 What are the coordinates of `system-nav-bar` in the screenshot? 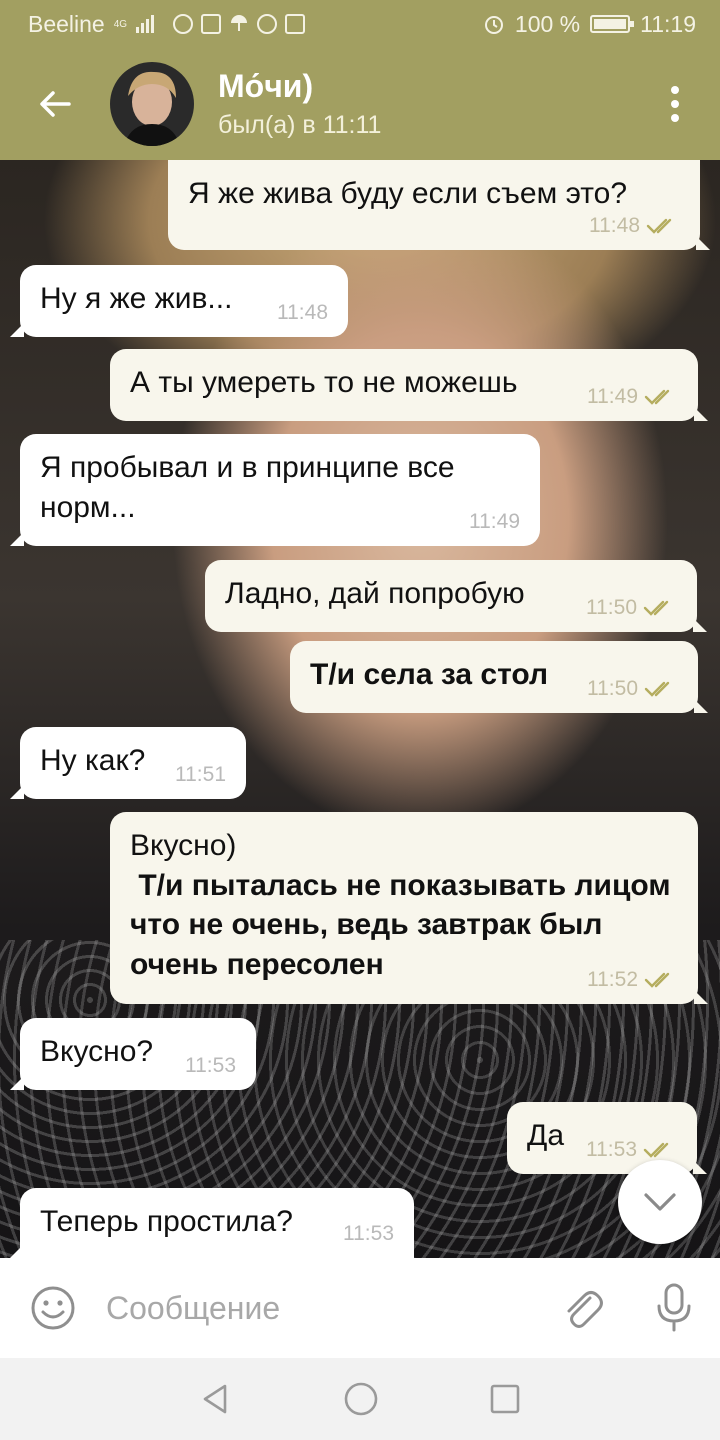 It's located at (360, 1399).